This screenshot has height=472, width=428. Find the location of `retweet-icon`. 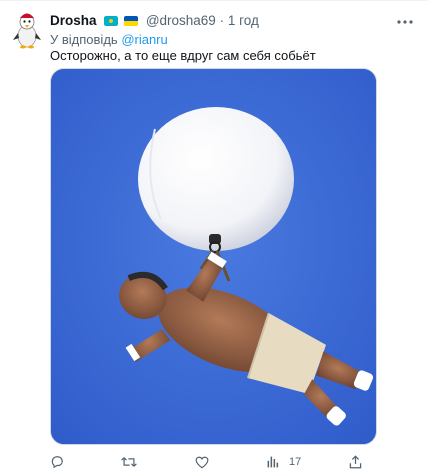

retweet-icon is located at coordinates (129, 462).